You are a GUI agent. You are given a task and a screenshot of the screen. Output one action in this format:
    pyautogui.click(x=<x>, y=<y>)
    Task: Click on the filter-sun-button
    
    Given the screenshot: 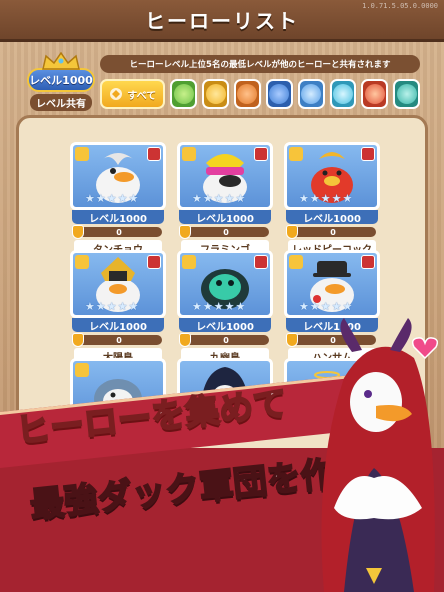 What is the action you would take?
    pyautogui.click(x=216, y=94)
    